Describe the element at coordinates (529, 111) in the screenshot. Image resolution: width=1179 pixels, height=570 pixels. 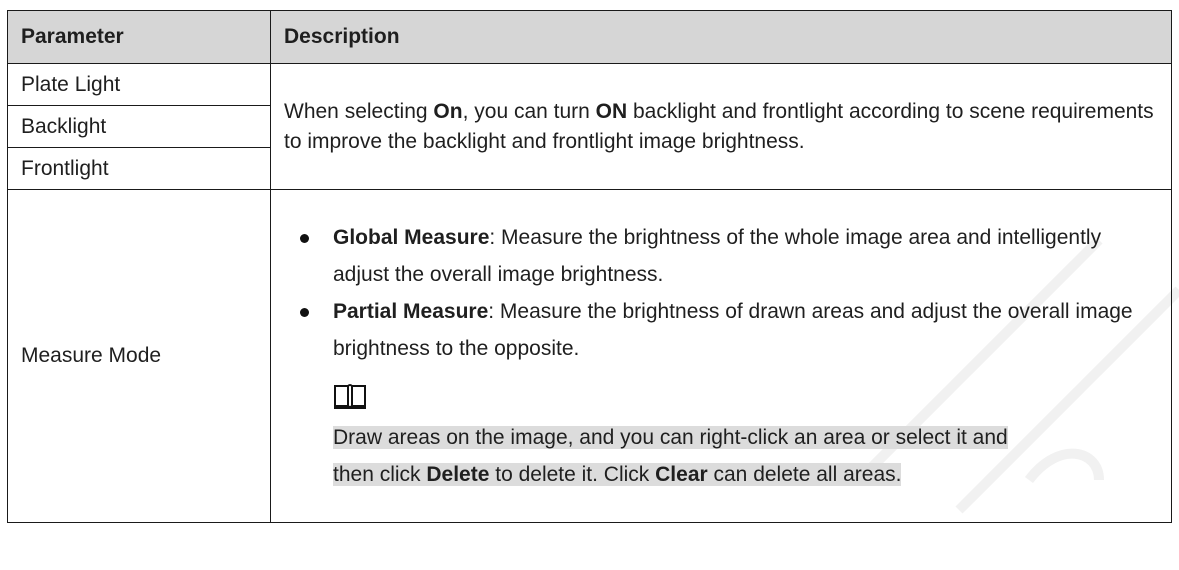
I see `desc-text: , you can turn` at that location.